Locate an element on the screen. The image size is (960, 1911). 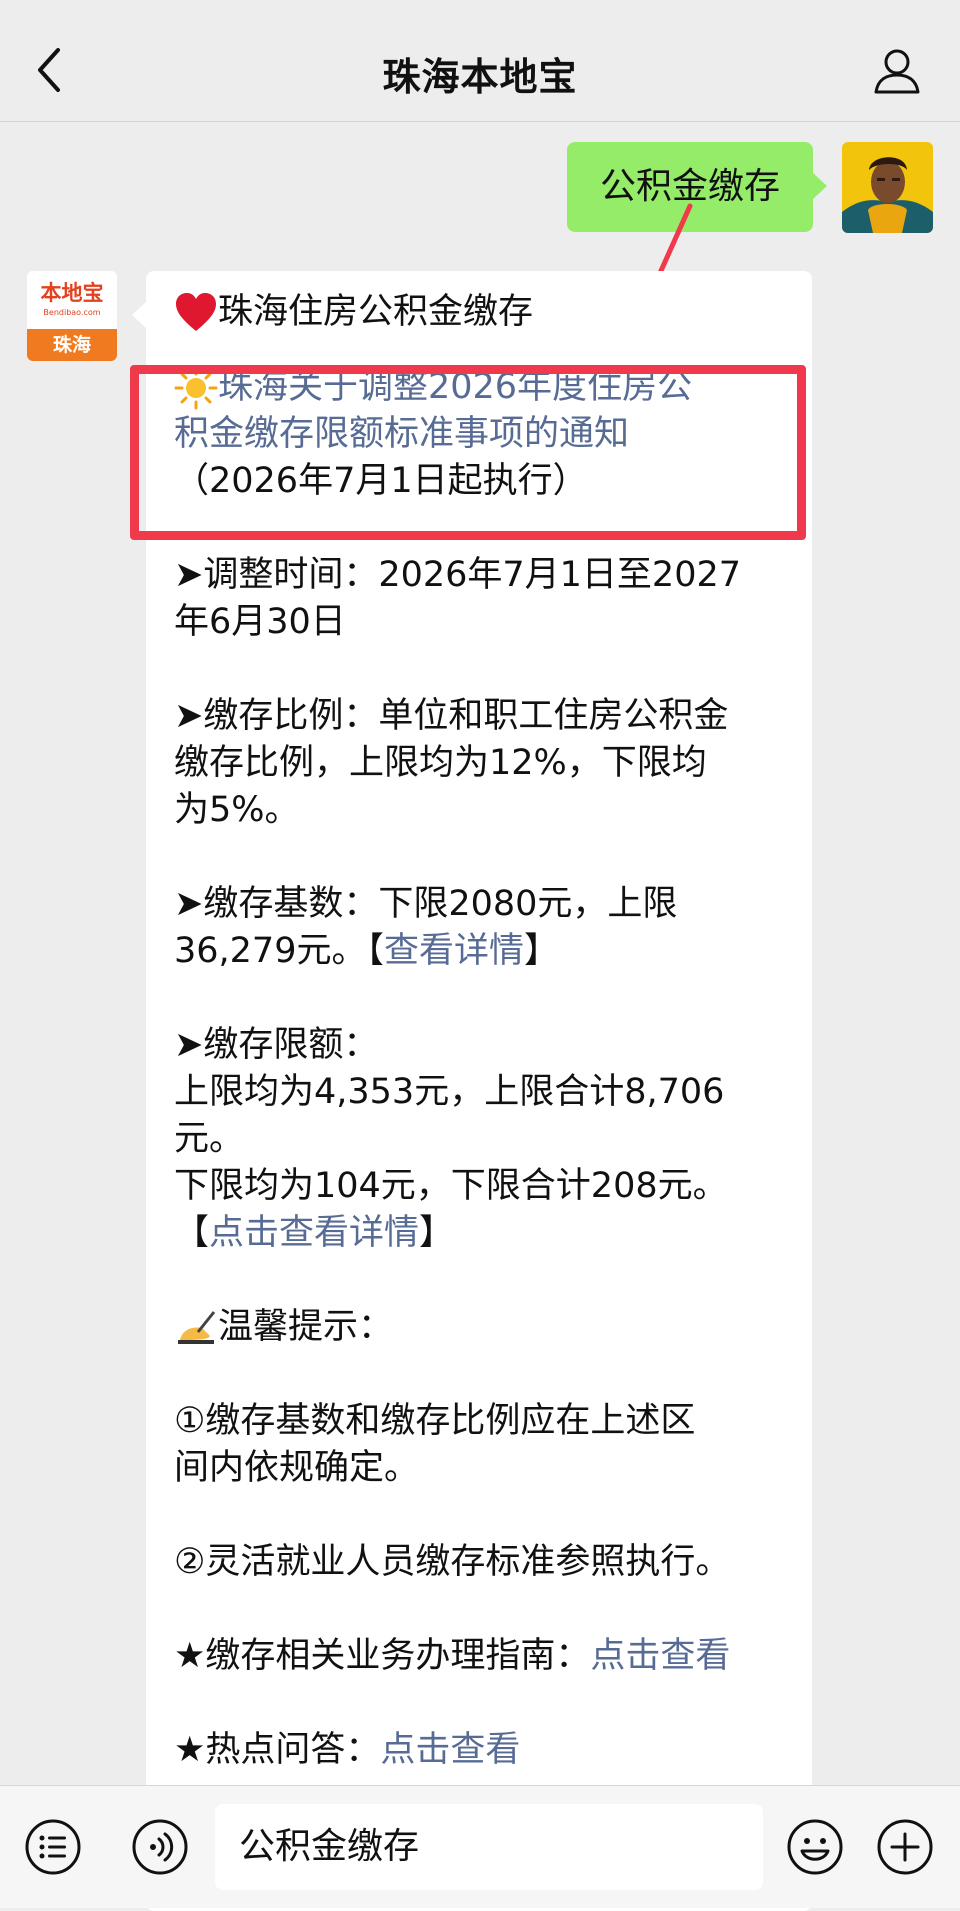
message-input: 公积金缴存 is located at coordinates (489, 1847).